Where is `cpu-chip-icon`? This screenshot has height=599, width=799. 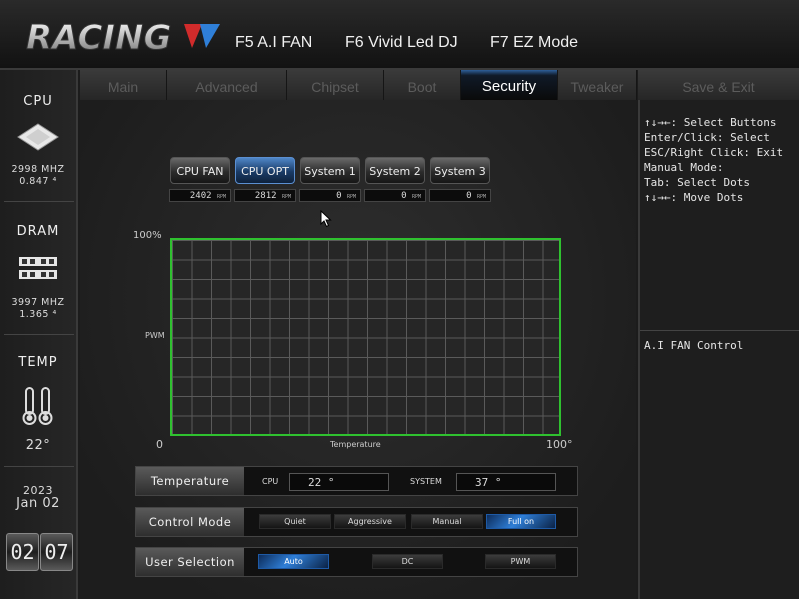 cpu-chip-icon is located at coordinates (38, 137).